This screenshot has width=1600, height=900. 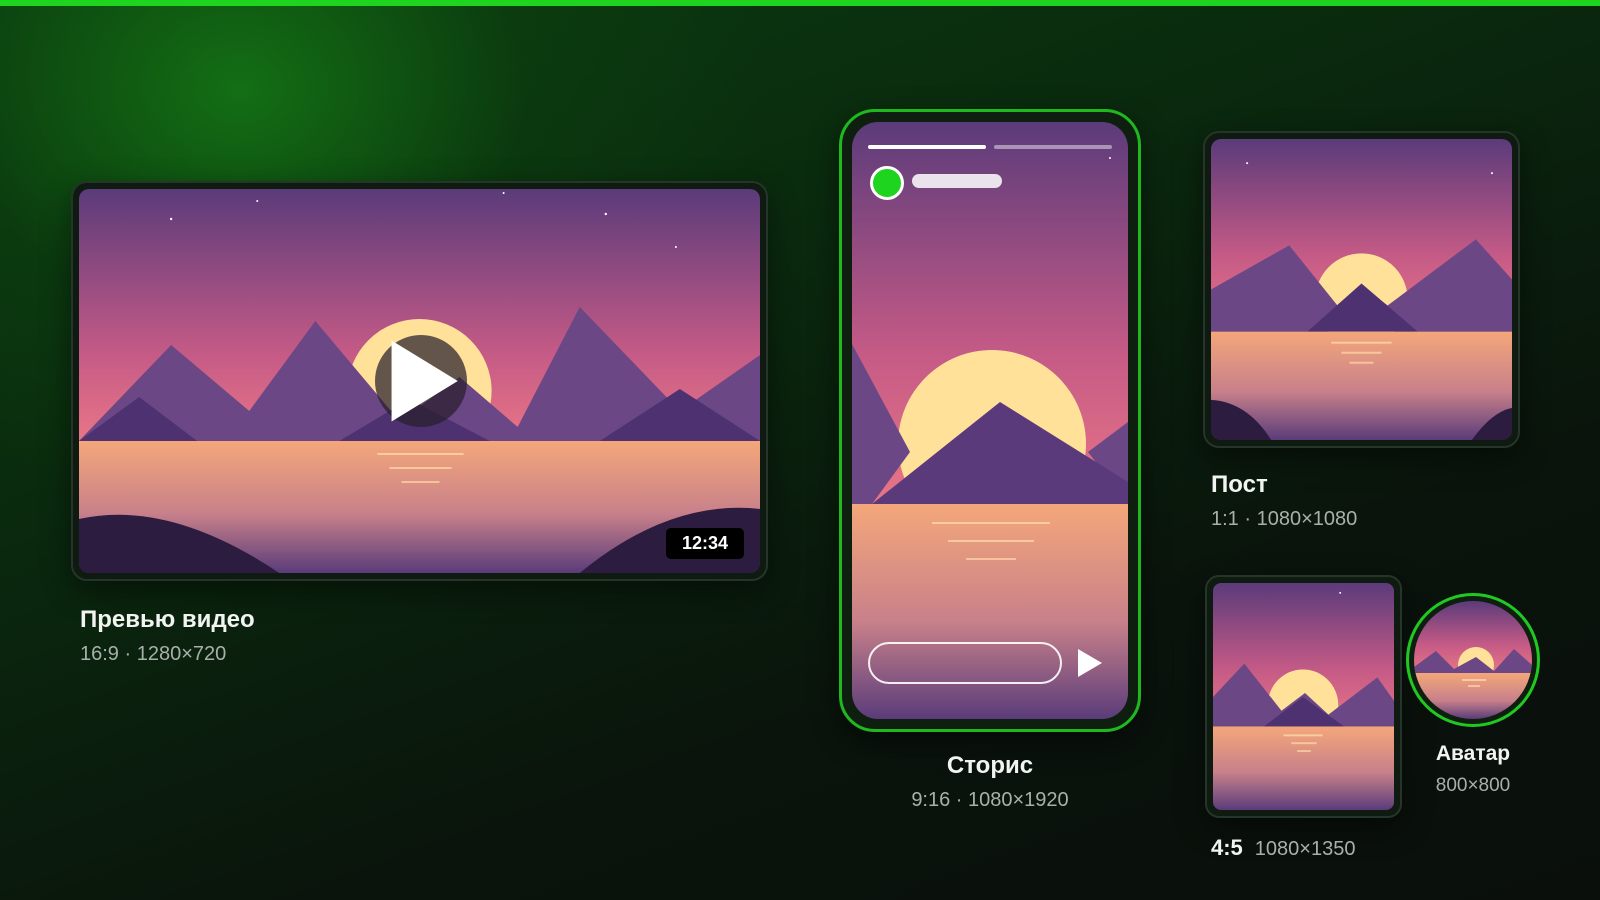 What do you see at coordinates (965, 663) in the screenshot?
I see `story-reply-input` at bounding box center [965, 663].